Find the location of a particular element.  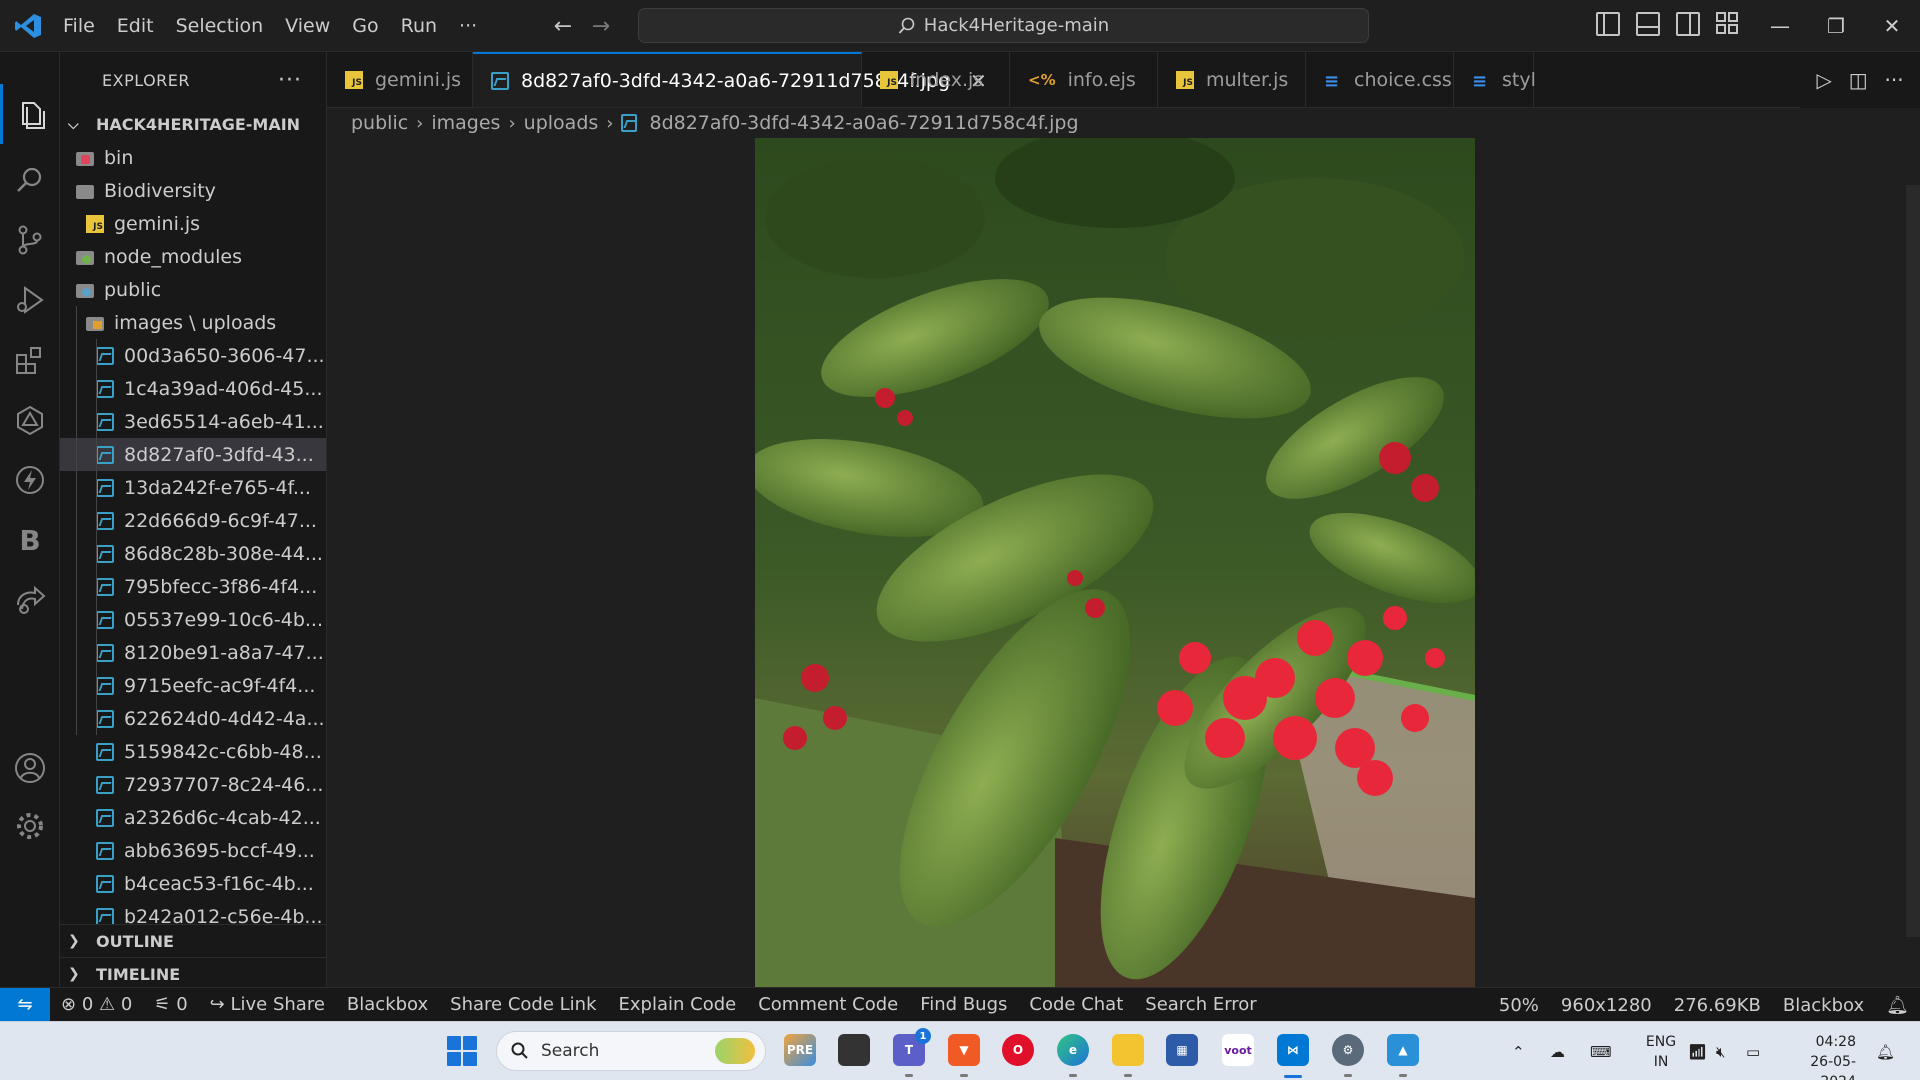

split-editor-icon: ◫ is located at coordinates (1858, 80).